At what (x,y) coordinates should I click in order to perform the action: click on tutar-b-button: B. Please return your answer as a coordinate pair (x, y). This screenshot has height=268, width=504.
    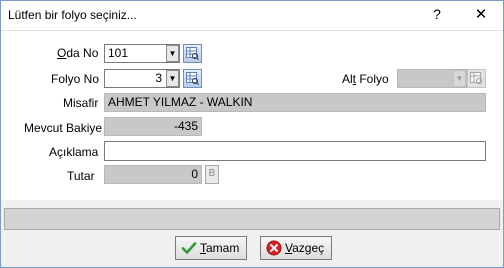
    Looking at the image, I should click on (212, 174).